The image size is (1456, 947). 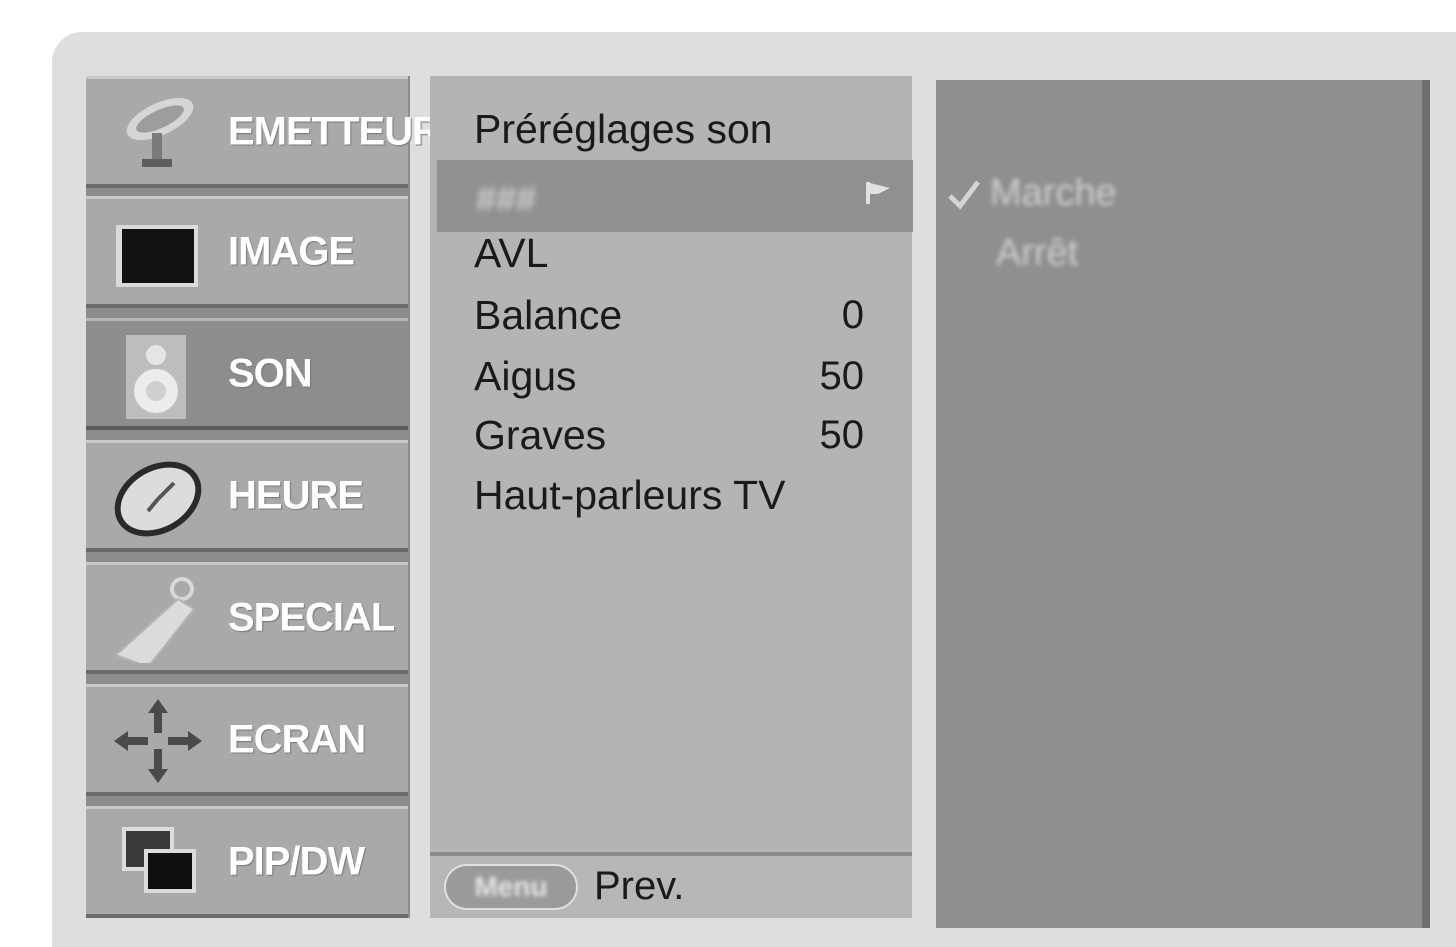 I want to click on category-ecran: ECRAN, so click(x=247, y=740).